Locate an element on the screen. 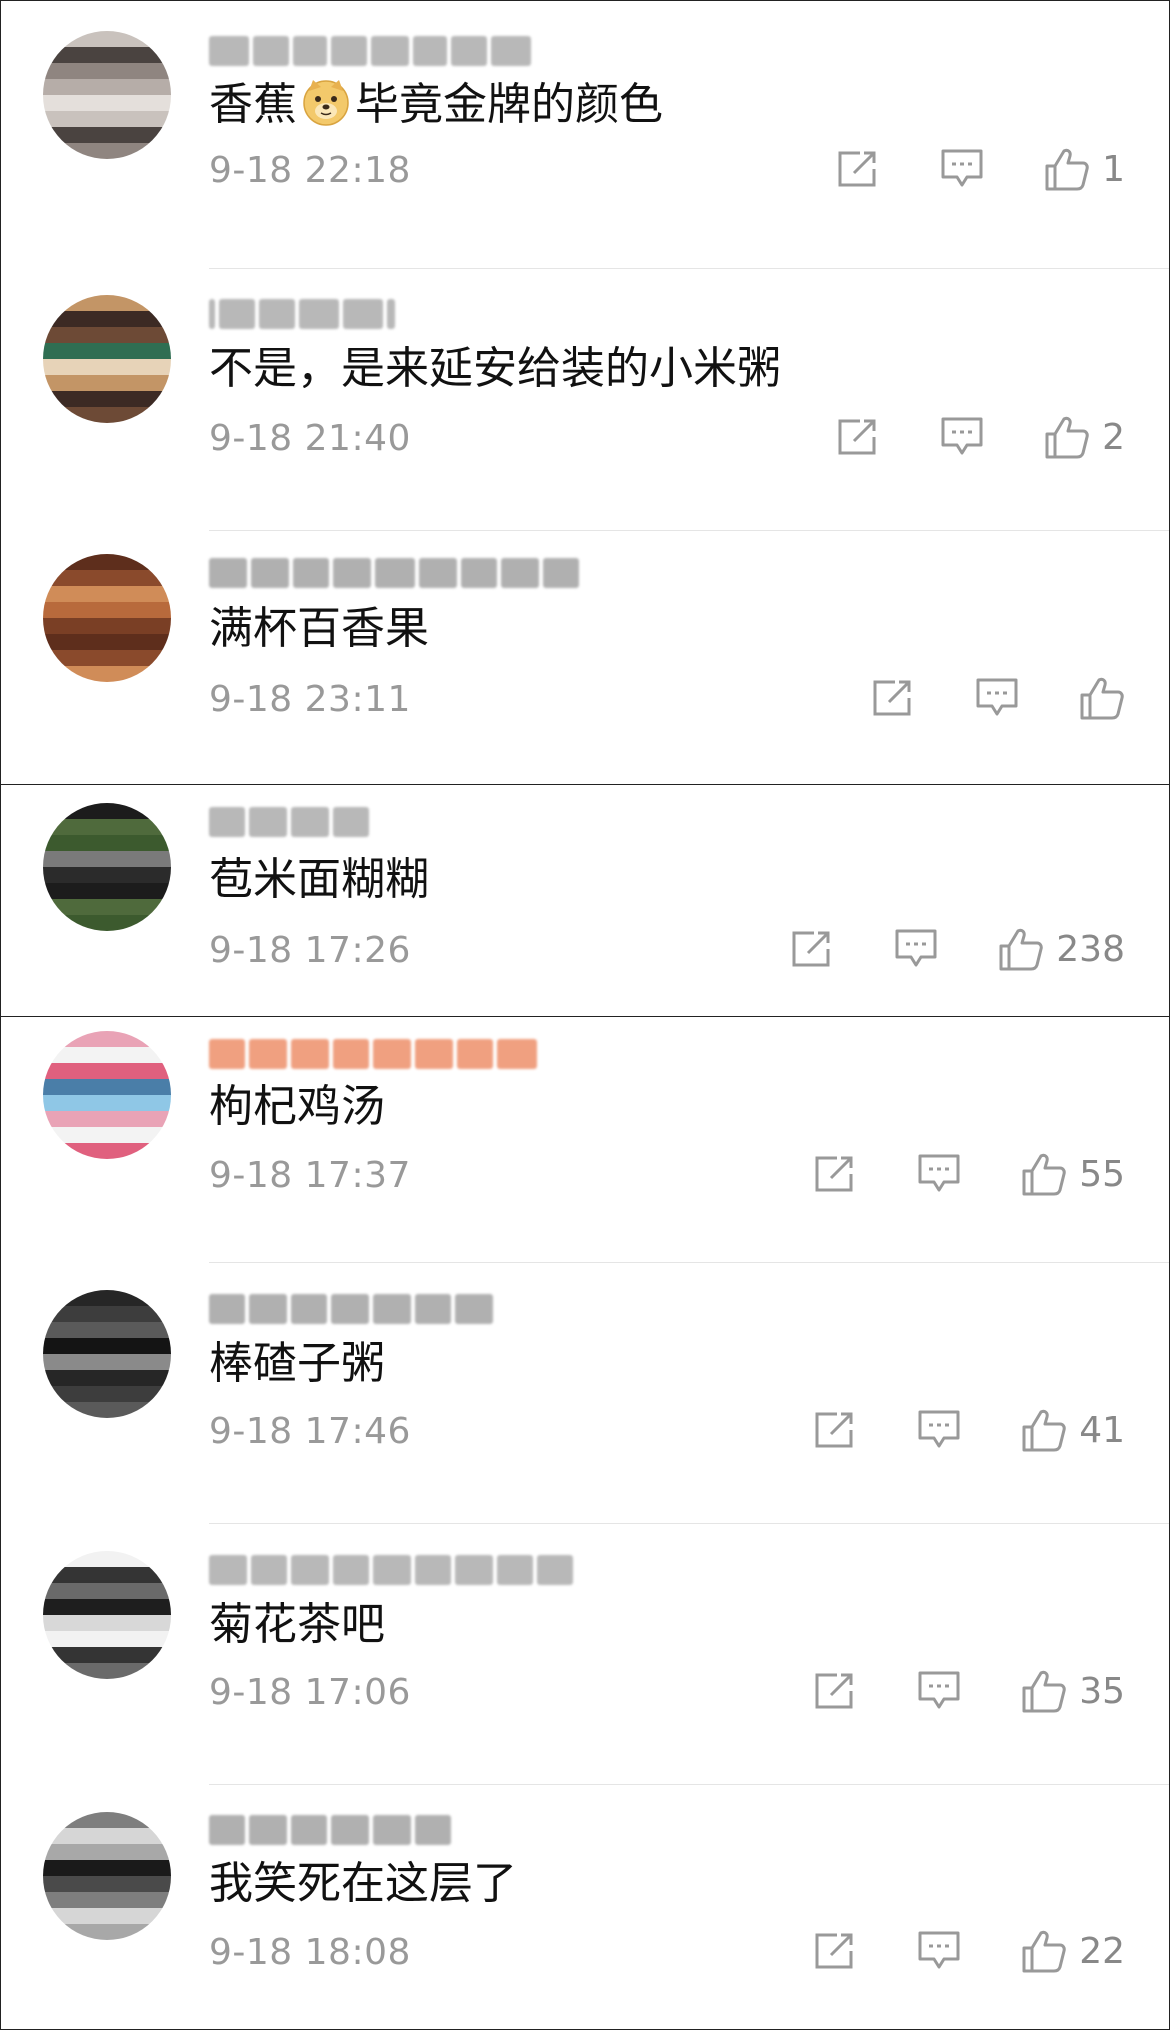 The image size is (1172, 2030). comment-actions: 22 is located at coordinates (969, 1951).